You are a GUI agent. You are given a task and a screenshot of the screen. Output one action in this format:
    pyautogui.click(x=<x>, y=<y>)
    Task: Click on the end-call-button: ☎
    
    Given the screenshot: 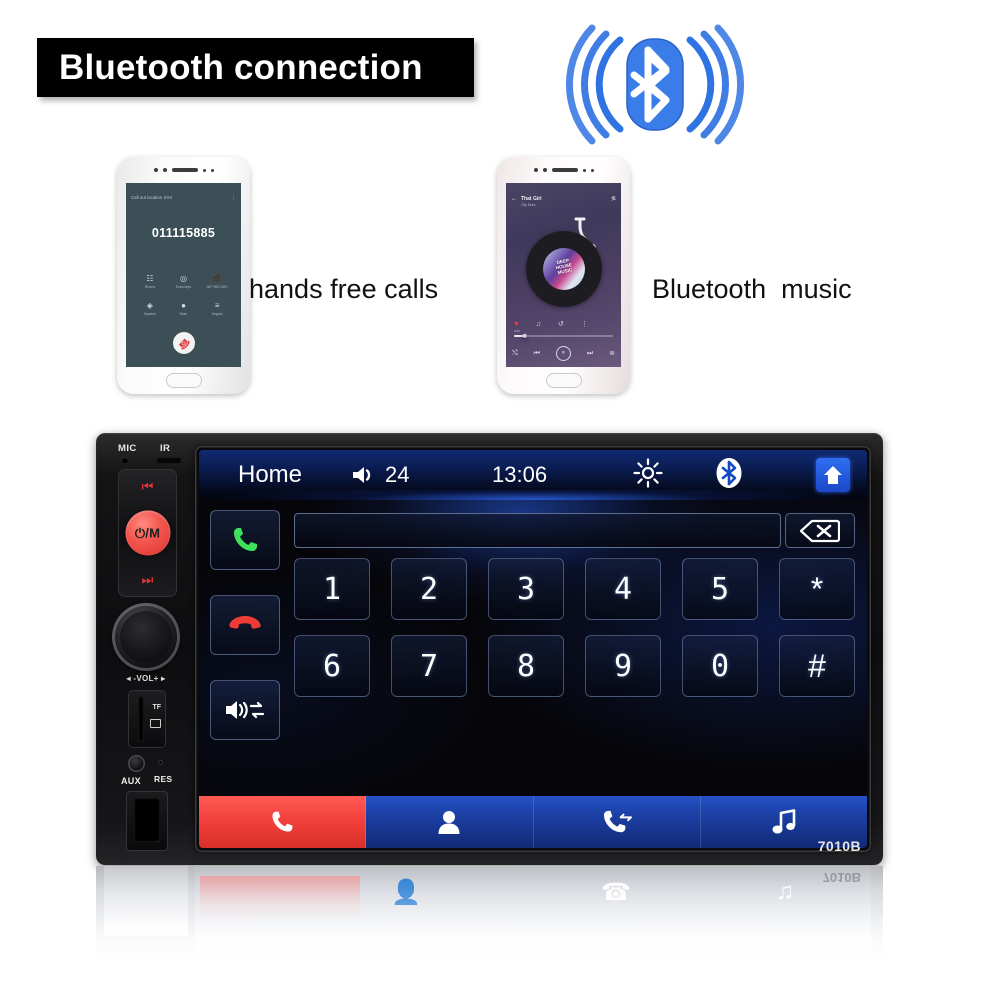 What is the action you would take?
    pyautogui.click(x=183, y=343)
    